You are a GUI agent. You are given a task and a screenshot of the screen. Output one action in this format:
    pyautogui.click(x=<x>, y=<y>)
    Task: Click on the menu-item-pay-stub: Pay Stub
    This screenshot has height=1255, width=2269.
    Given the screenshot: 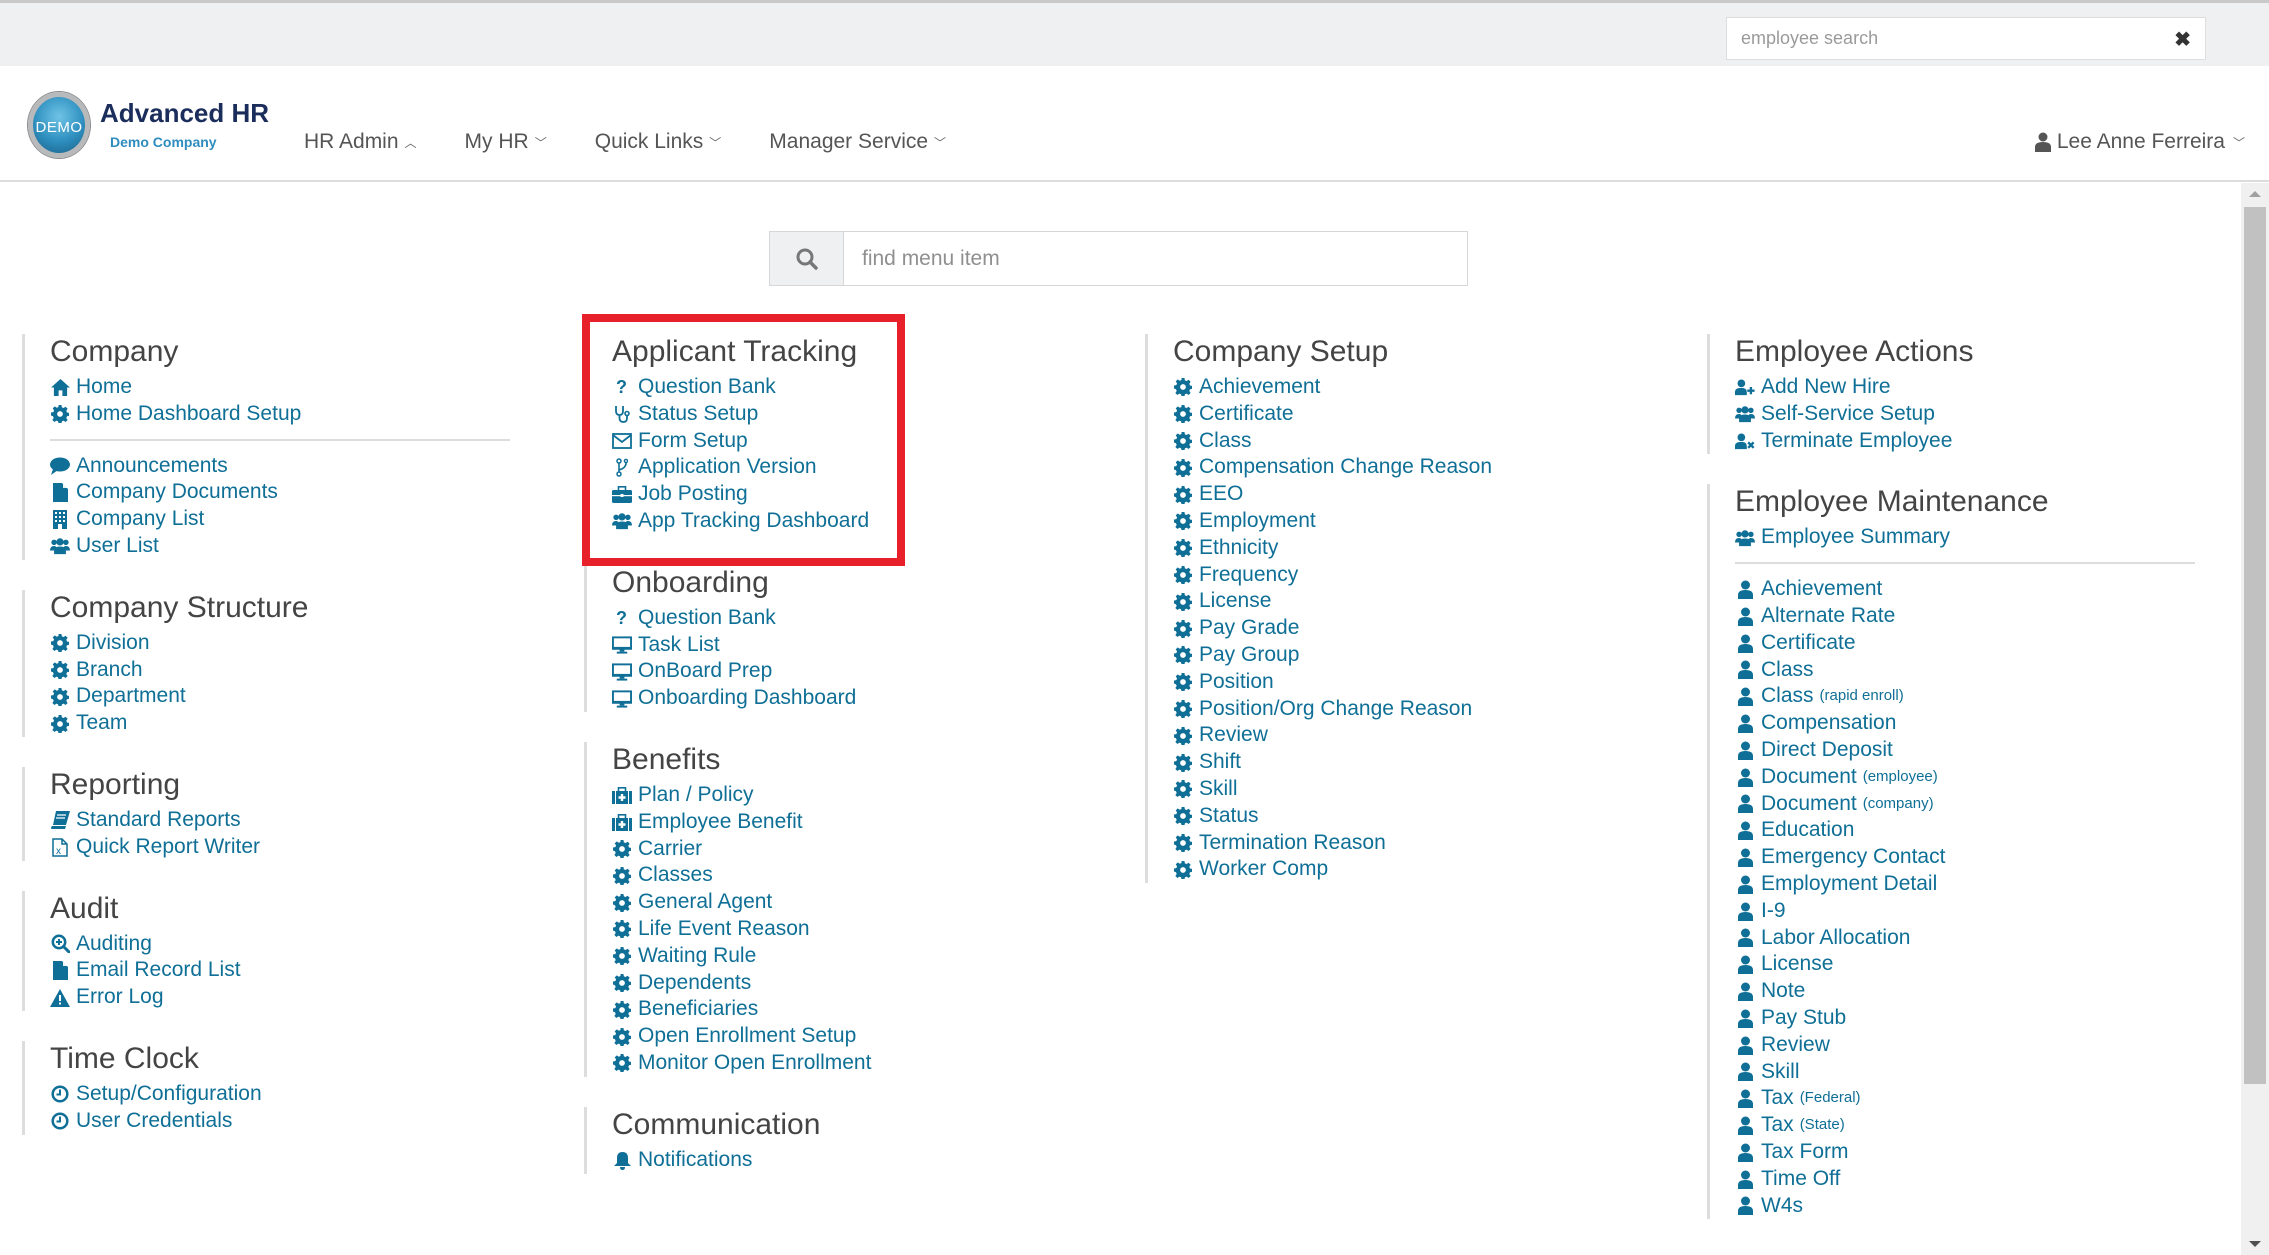 What is the action you would take?
    pyautogui.click(x=1991, y=1018)
    